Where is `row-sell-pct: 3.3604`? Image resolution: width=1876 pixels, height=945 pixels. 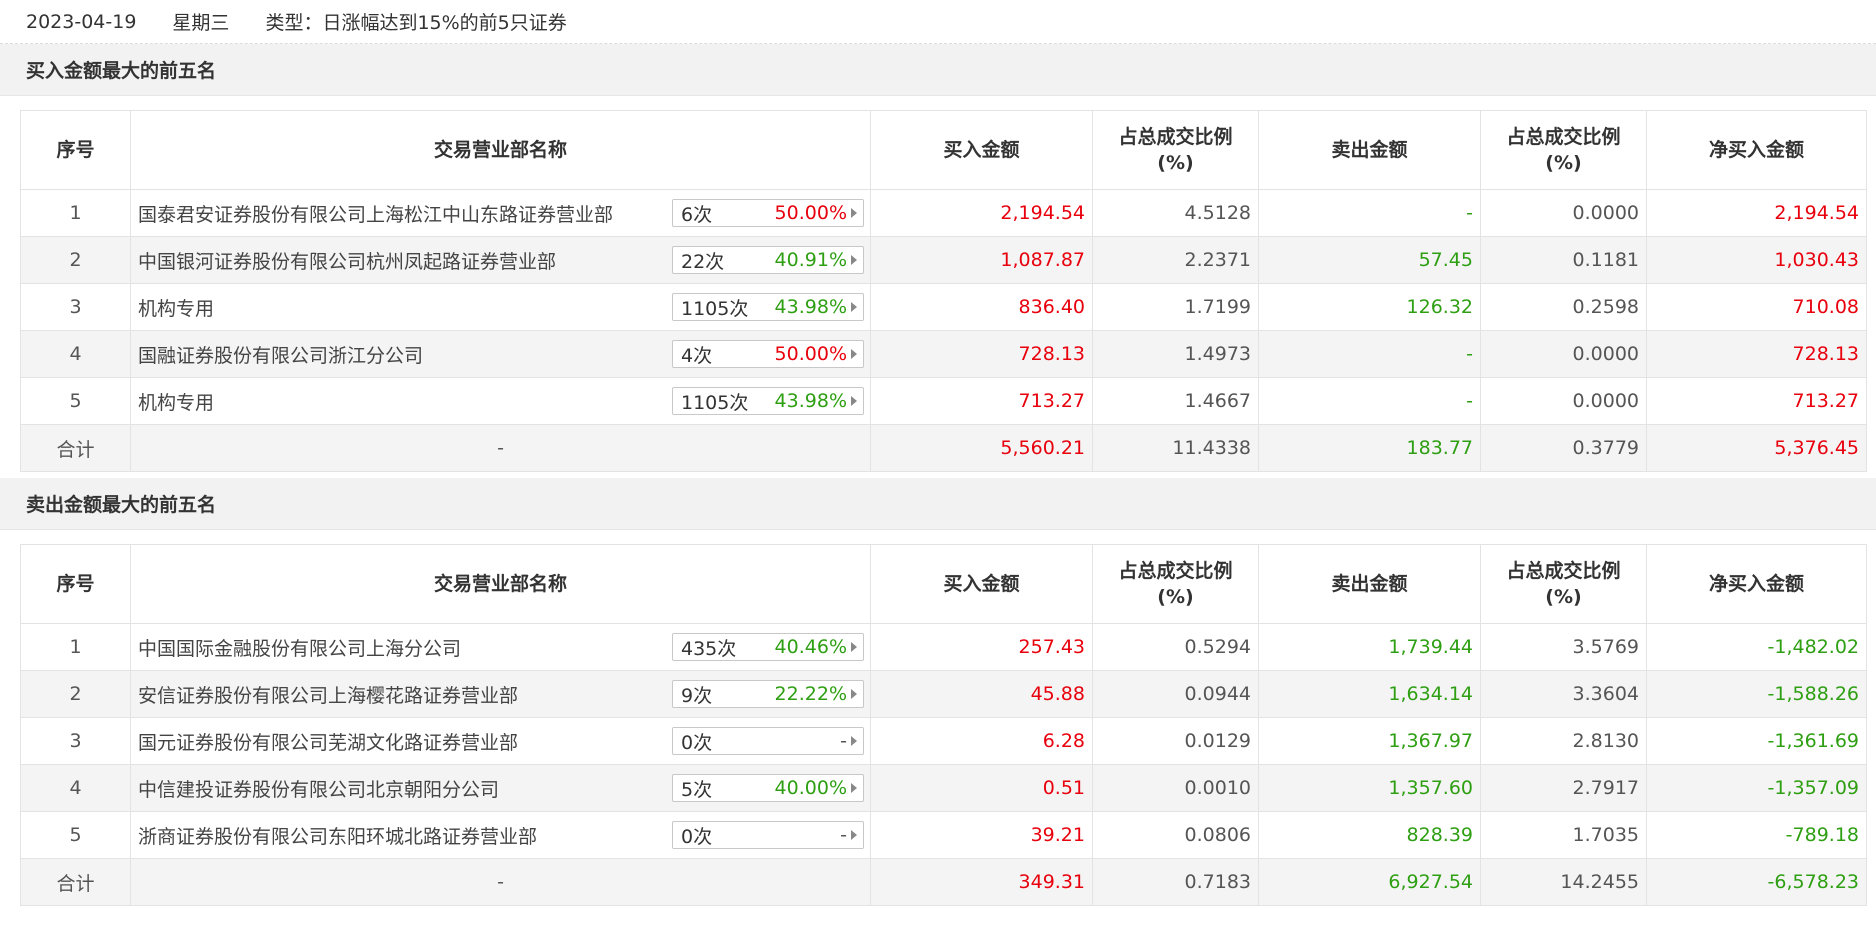
row-sell-pct: 3.3604 is located at coordinates (1563, 694).